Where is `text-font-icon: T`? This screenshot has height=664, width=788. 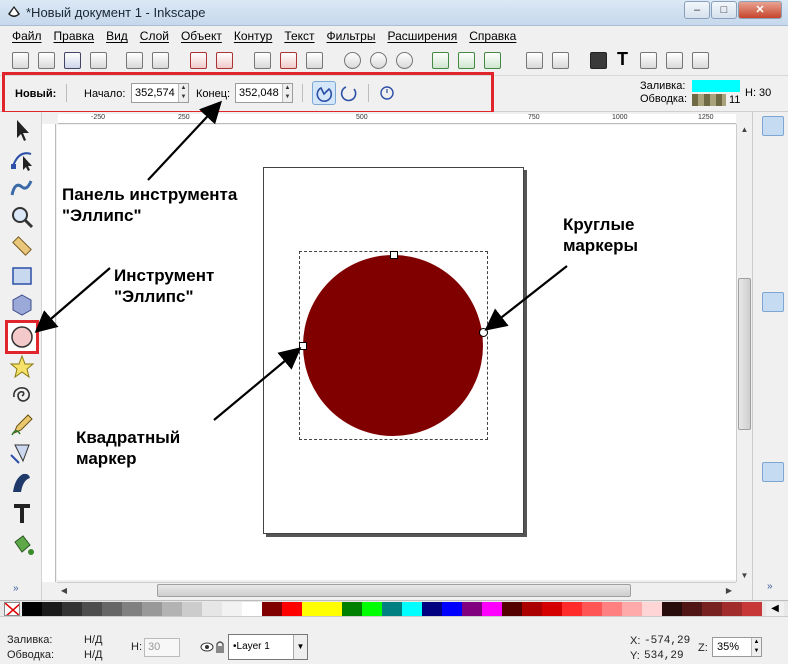
text-font-icon: T is located at coordinates (622, 59).